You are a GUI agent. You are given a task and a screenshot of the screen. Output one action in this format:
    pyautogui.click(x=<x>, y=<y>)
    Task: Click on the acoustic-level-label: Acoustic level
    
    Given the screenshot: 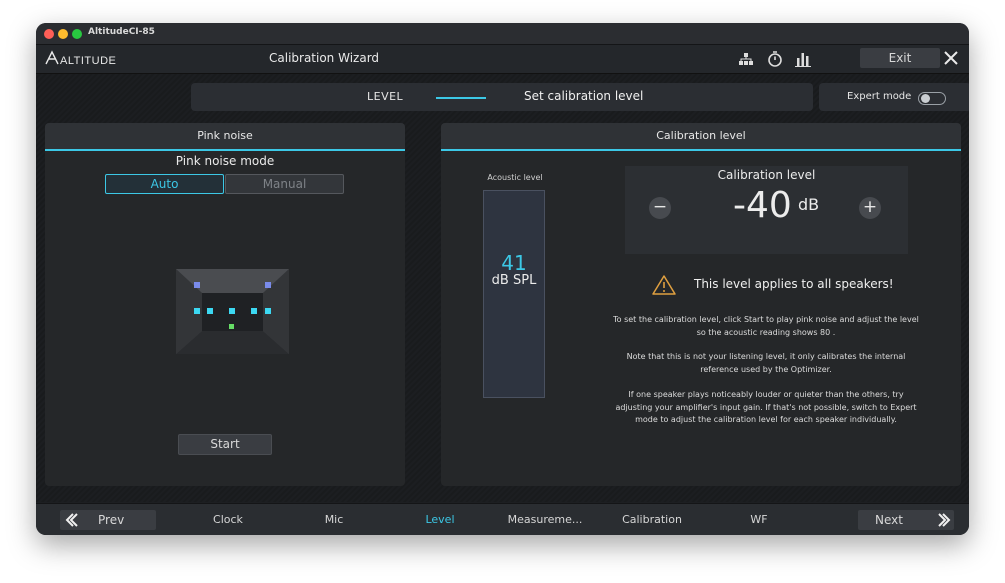 What is the action you would take?
    pyautogui.click(x=515, y=177)
    